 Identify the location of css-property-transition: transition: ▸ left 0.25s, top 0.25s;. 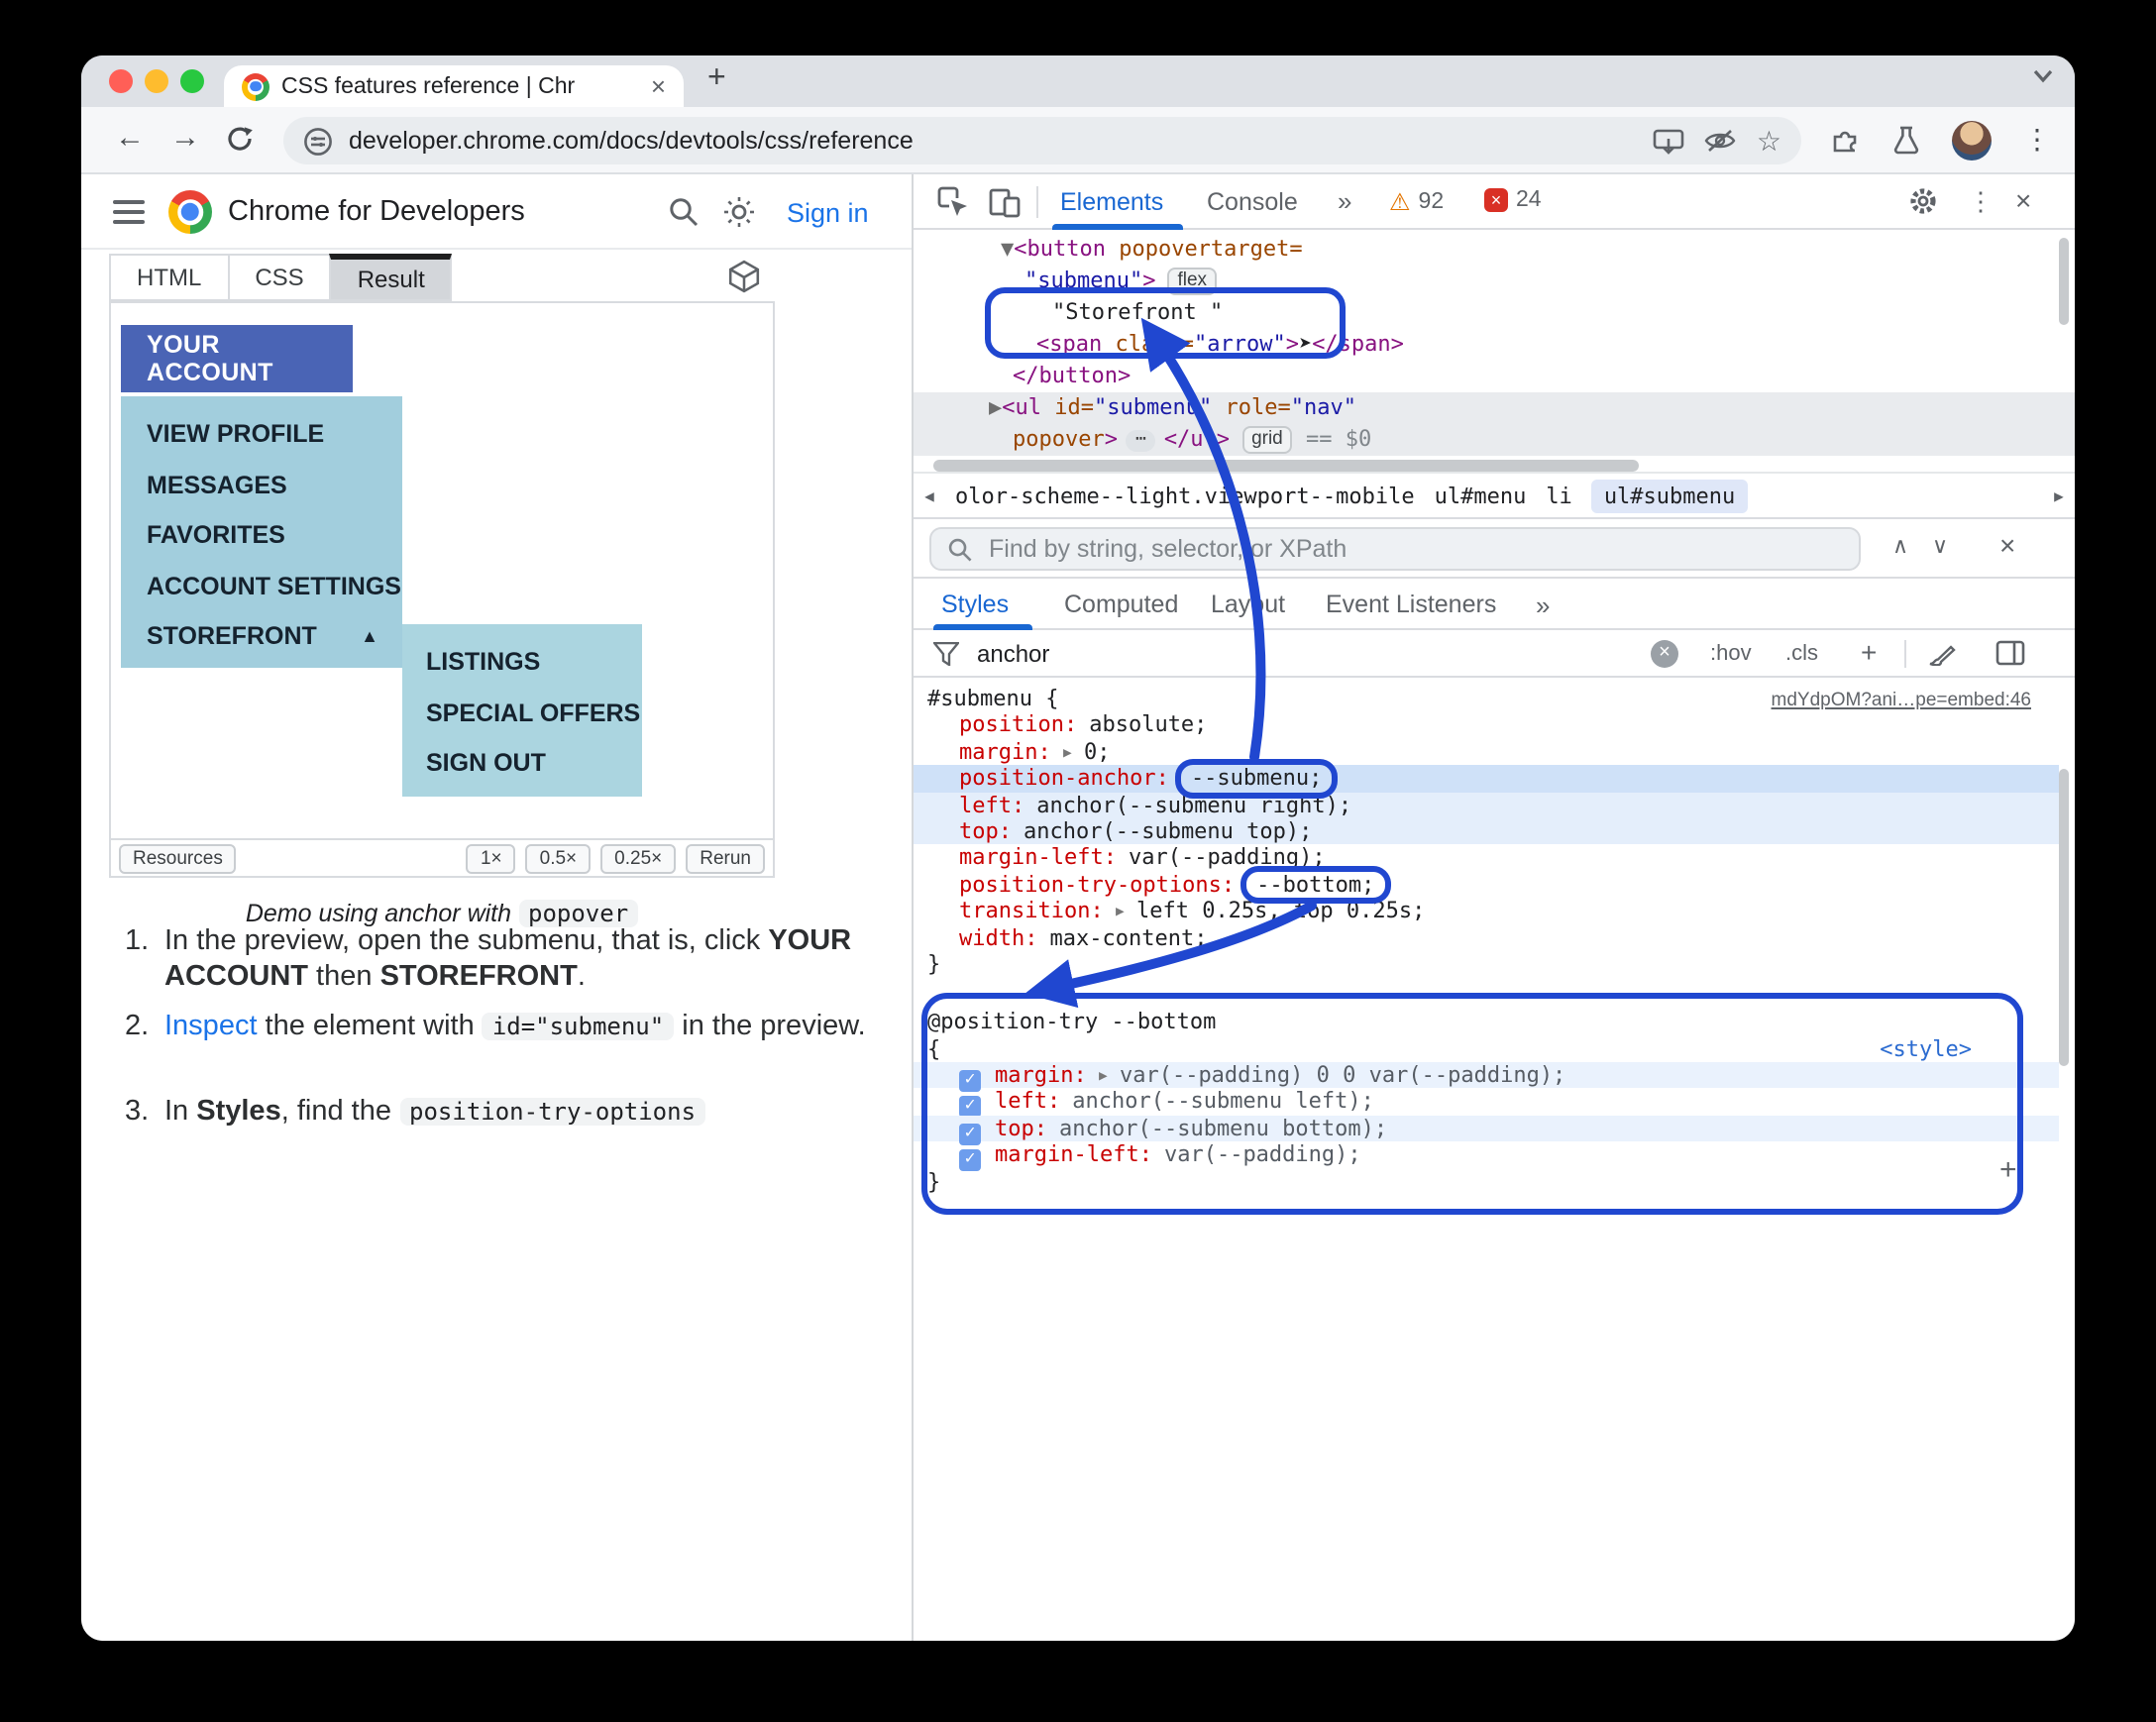
(1487, 911).